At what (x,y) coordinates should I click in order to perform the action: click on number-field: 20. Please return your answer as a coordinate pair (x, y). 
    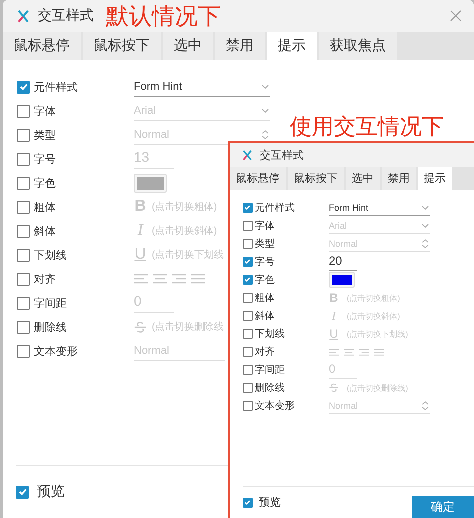
    Looking at the image, I should click on (343, 262).